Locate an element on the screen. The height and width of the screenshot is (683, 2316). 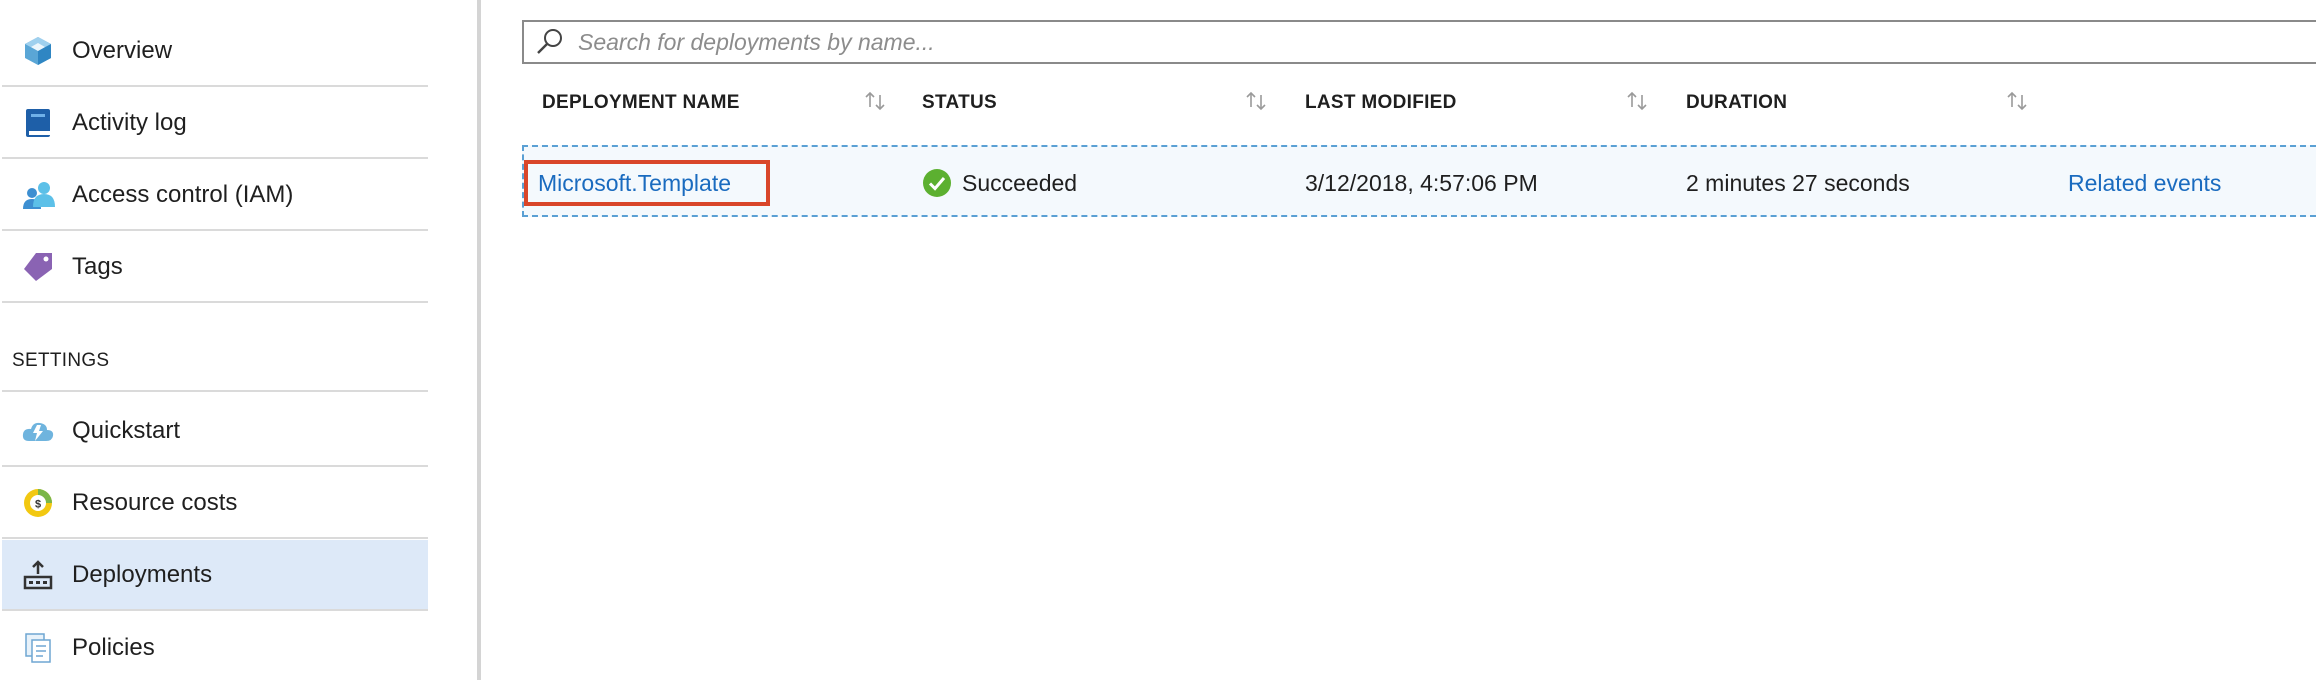
deployment-search-box is located at coordinates (1419, 42).